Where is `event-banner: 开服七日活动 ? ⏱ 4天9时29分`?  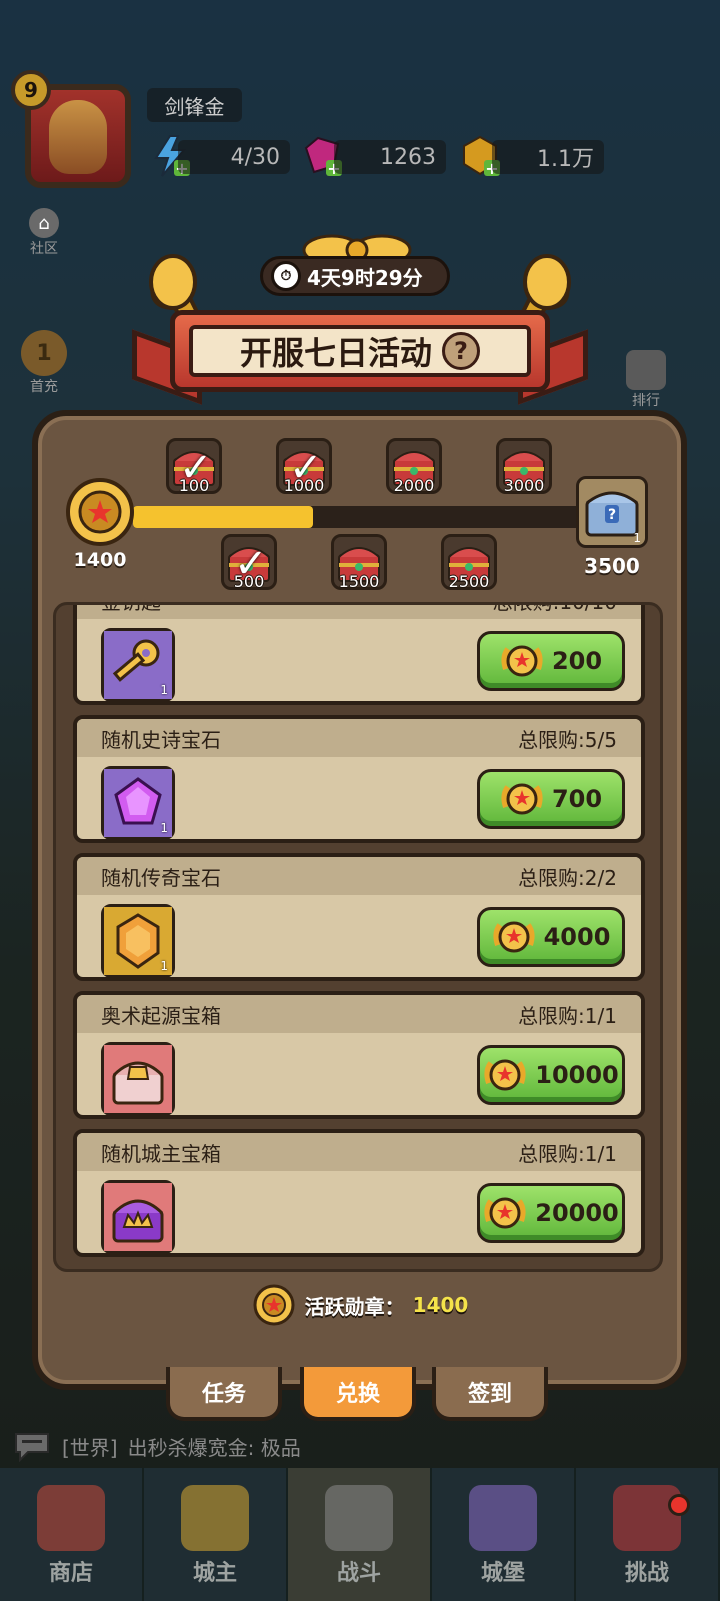 event-banner: 开服七日活动 ? ⏱ 4天9时29分 is located at coordinates (360, 330).